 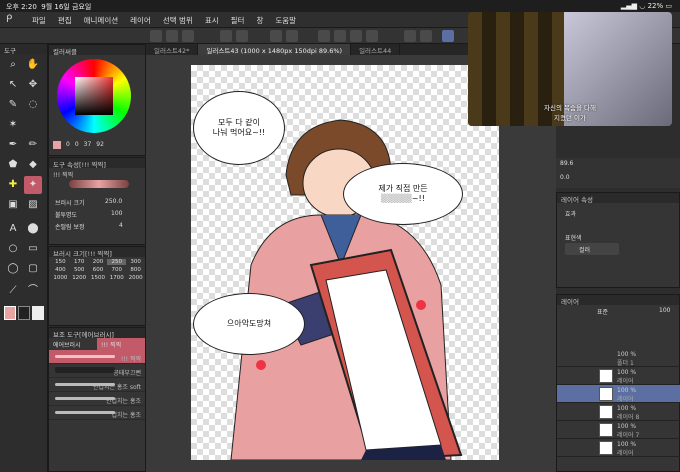 I want to click on opacity-value: 100, so click(x=116, y=213).